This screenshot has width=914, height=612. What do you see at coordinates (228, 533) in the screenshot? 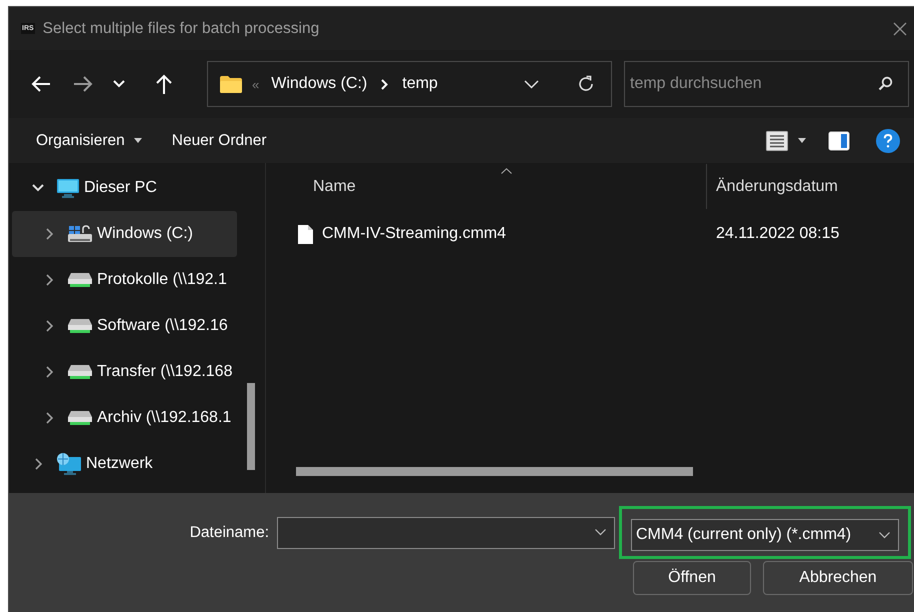
I see `filename-label: Dateiname:` at bounding box center [228, 533].